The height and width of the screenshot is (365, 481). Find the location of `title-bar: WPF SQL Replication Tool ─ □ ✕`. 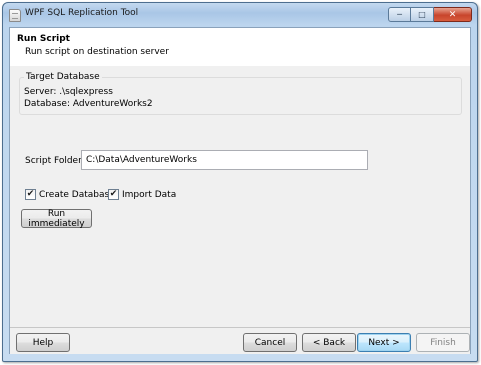

title-bar: WPF SQL Replication Tool ─ □ ✕ is located at coordinates (240, 15).